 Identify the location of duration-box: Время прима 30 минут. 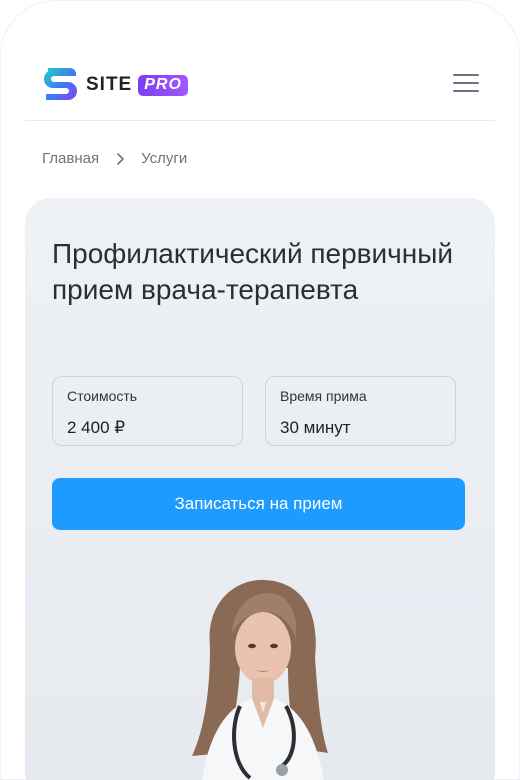
(360, 411).